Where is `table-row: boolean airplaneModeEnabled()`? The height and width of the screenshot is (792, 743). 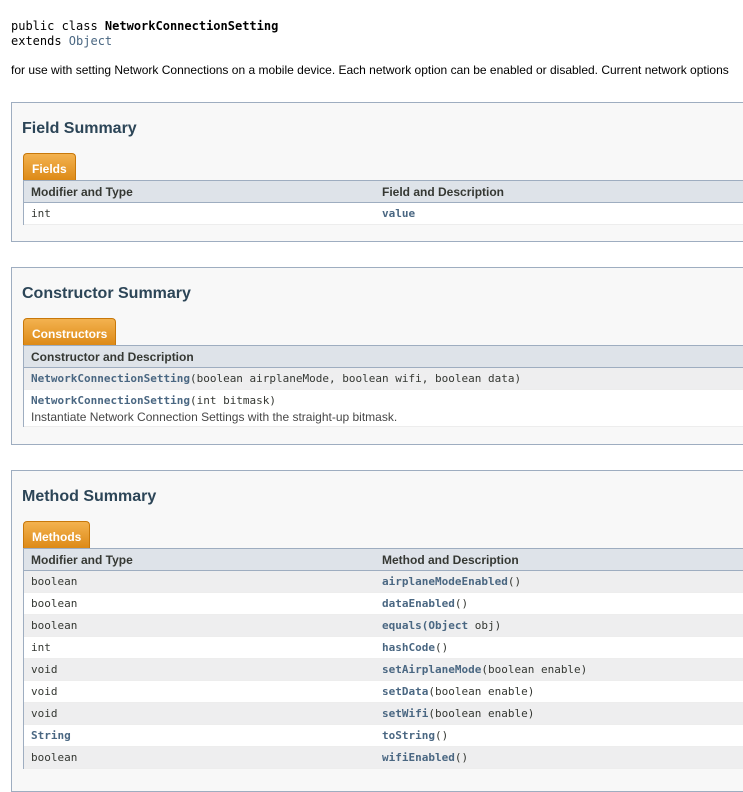 table-row: boolean airplaneModeEnabled() is located at coordinates (383, 582).